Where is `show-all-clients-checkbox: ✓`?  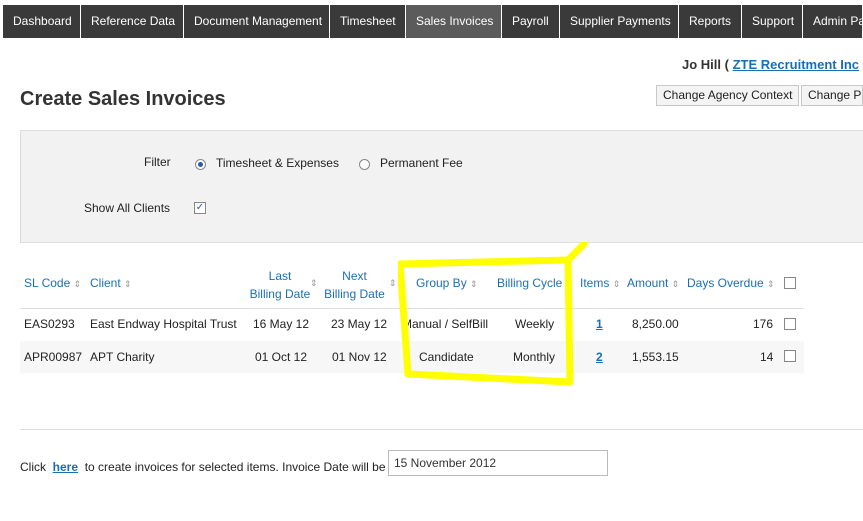
show-all-clients-checkbox: ✓ is located at coordinates (200, 208).